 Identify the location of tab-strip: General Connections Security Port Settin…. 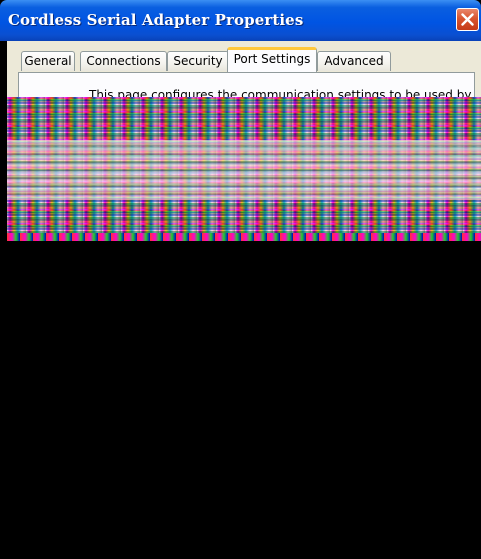
(244, 60).